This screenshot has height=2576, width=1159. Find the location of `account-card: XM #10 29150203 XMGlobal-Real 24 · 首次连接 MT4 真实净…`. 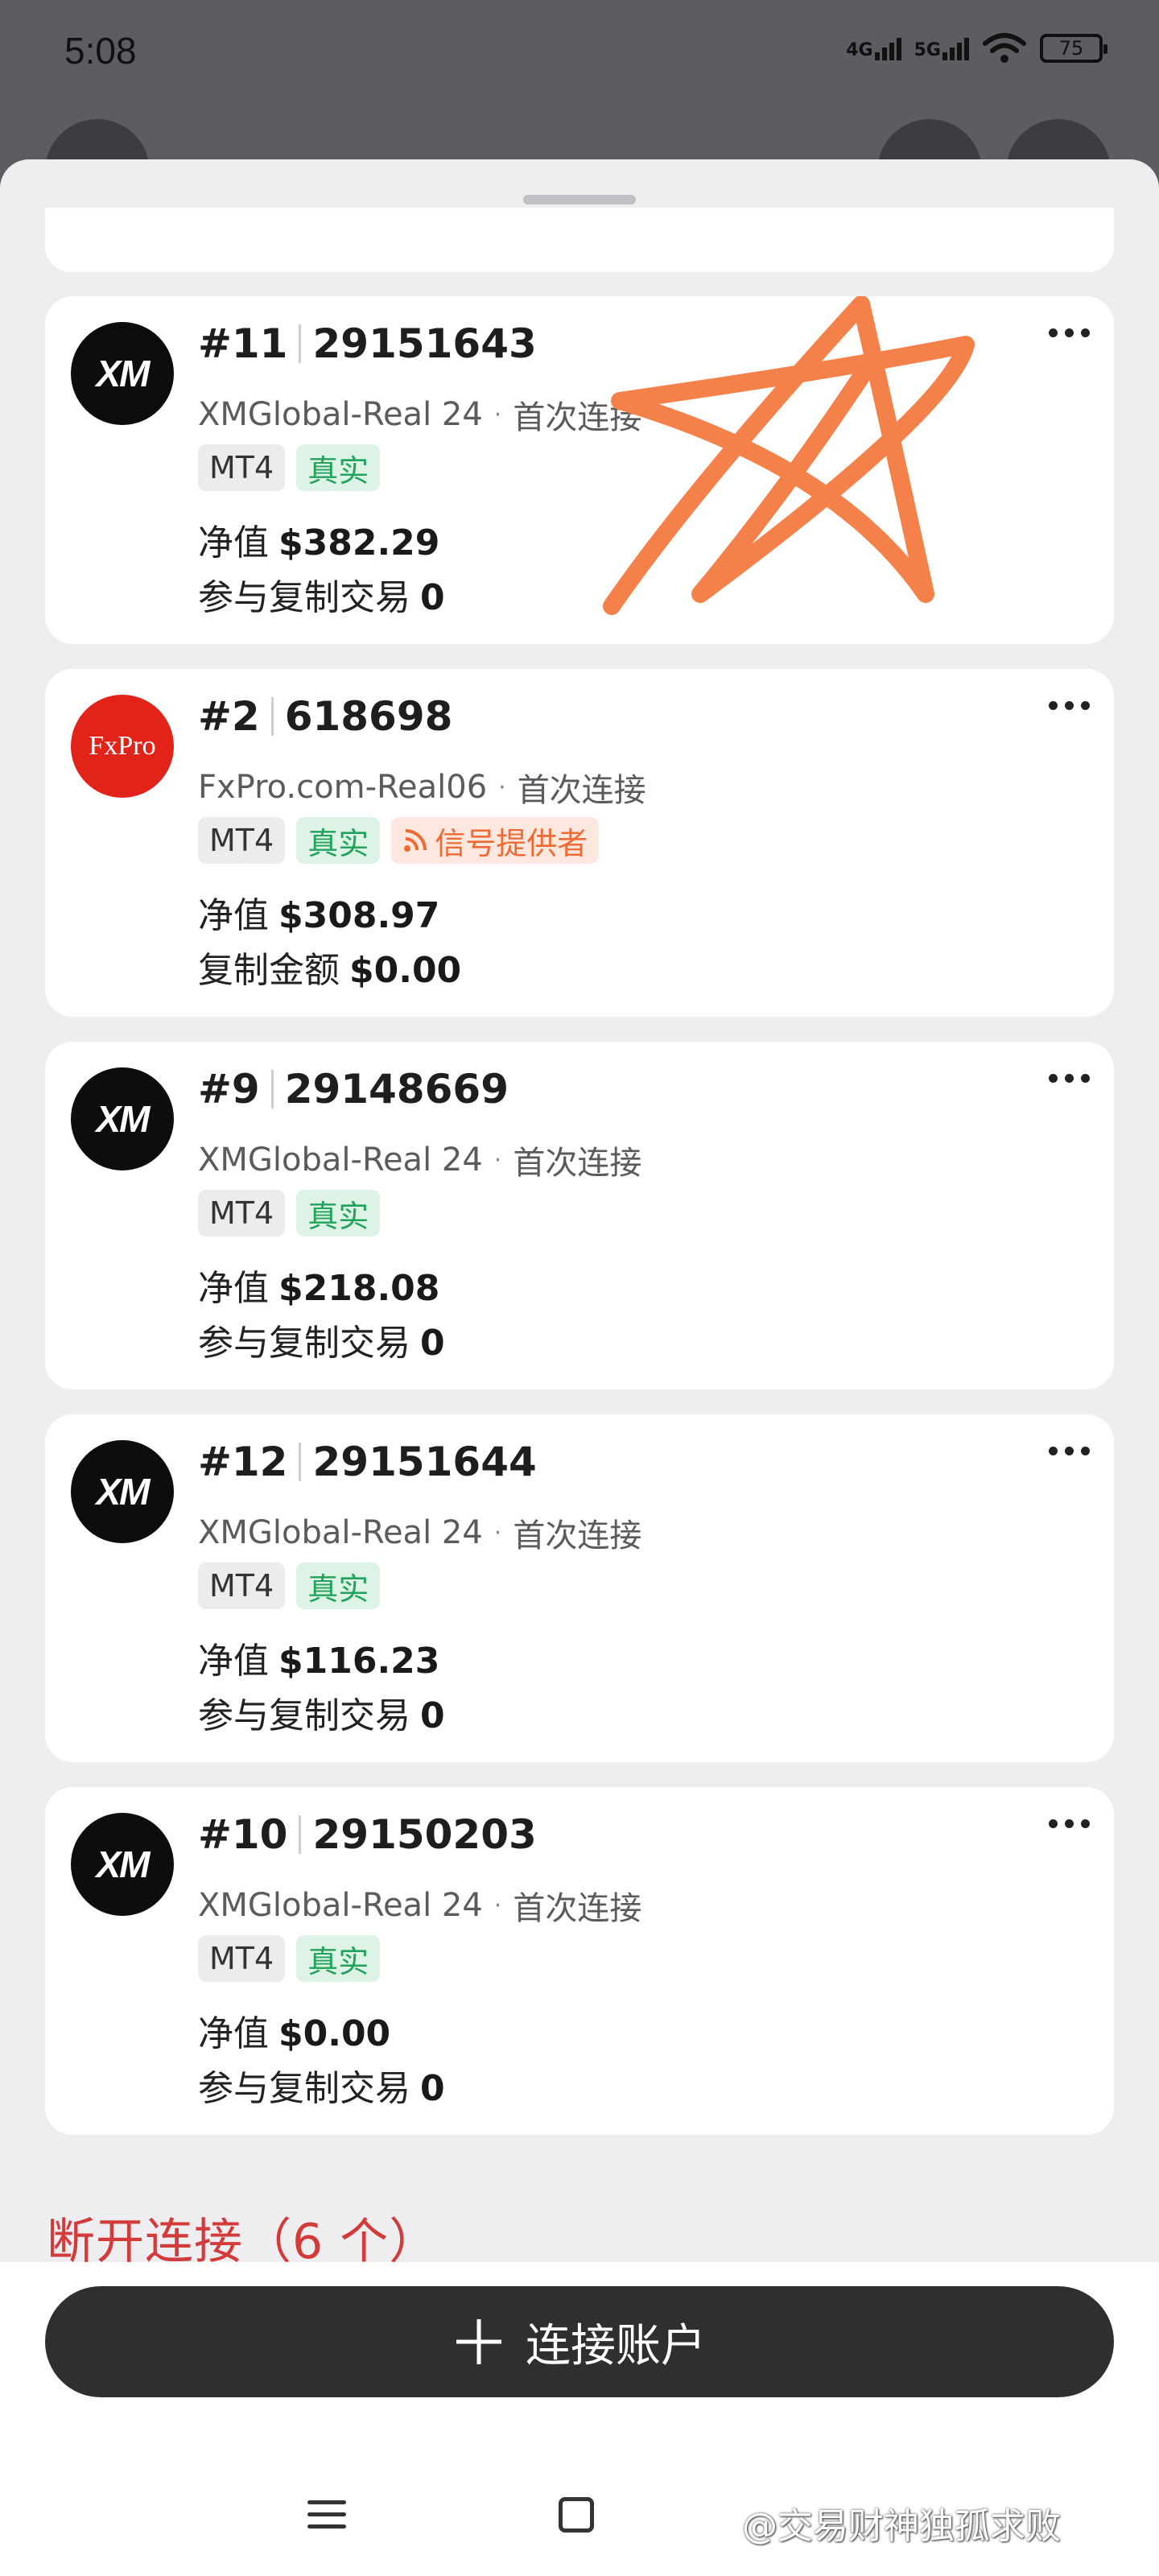

account-card: XM #10 29150203 XMGlobal-Real 24 · 首次连接 MT4 真实净… is located at coordinates (579, 1961).